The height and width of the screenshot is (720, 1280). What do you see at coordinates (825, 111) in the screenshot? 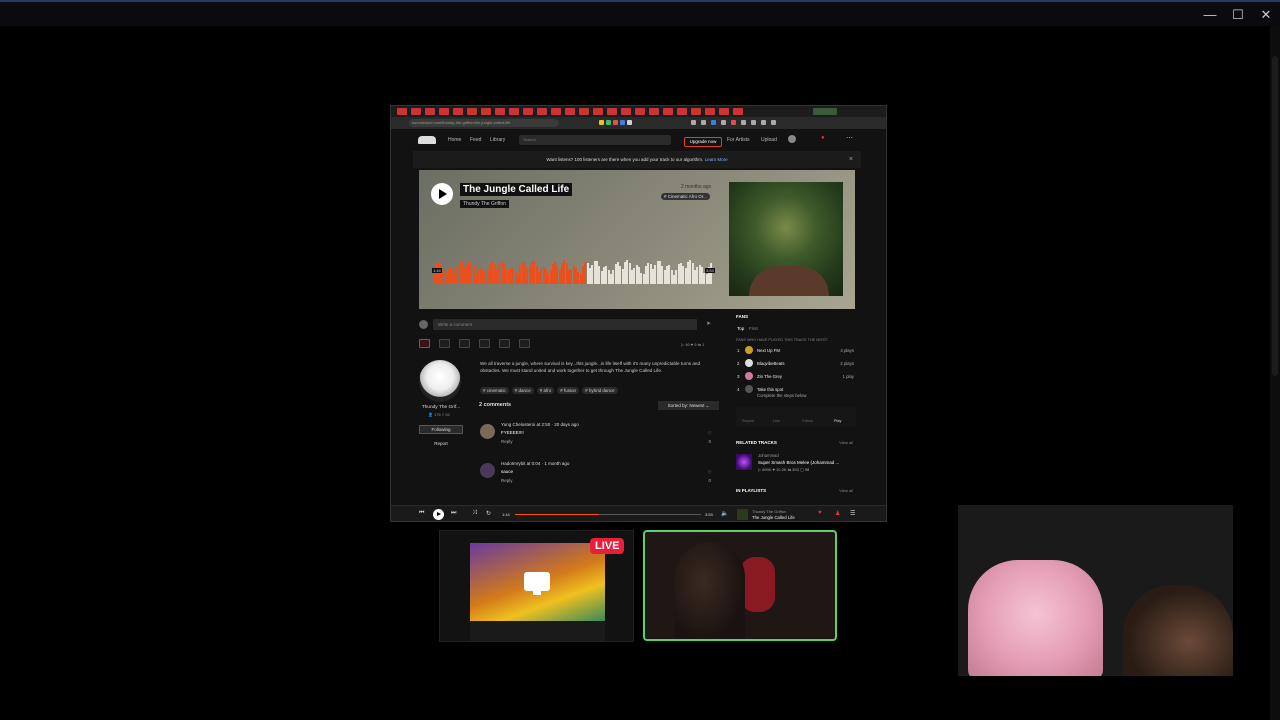
I see `browser-profile-tab` at bounding box center [825, 111].